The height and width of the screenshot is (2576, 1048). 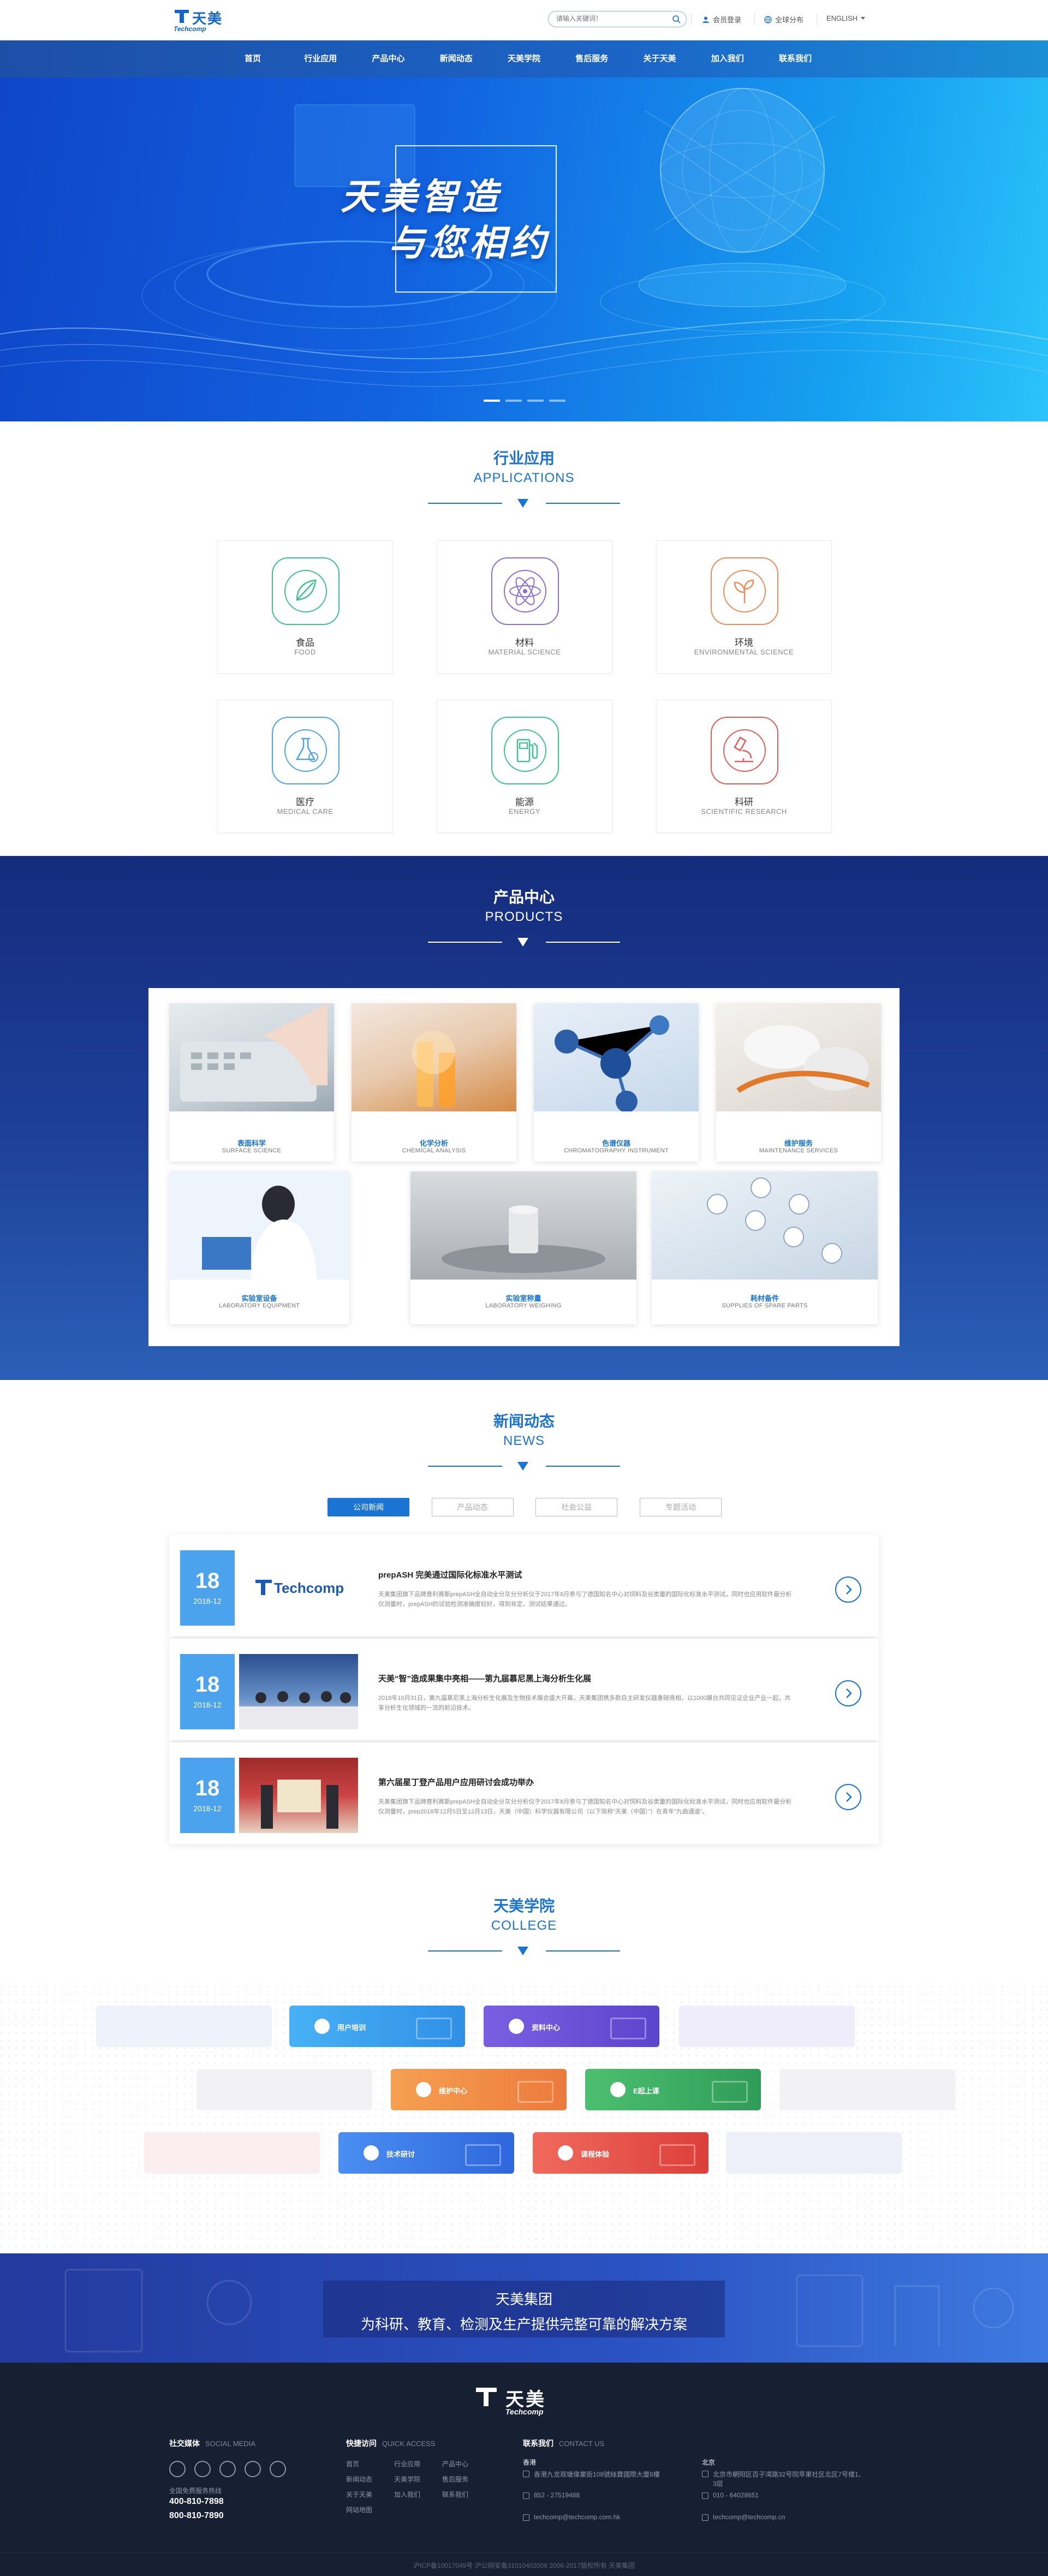 What do you see at coordinates (523, 1305) in the screenshot?
I see `product-label-en: LABORATORY WEIGHING` at bounding box center [523, 1305].